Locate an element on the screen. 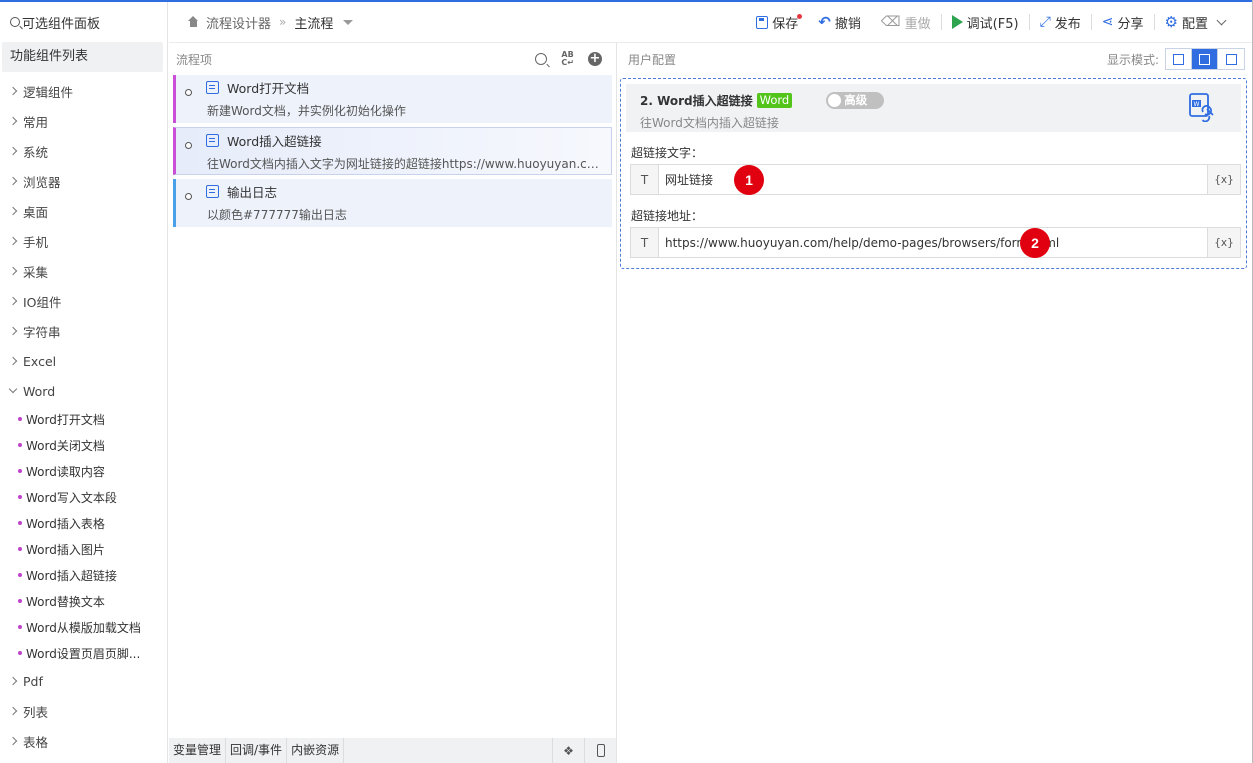 The width and height of the screenshot is (1253, 763). share-button: ⋖ 分享 is located at coordinates (1123, 22).